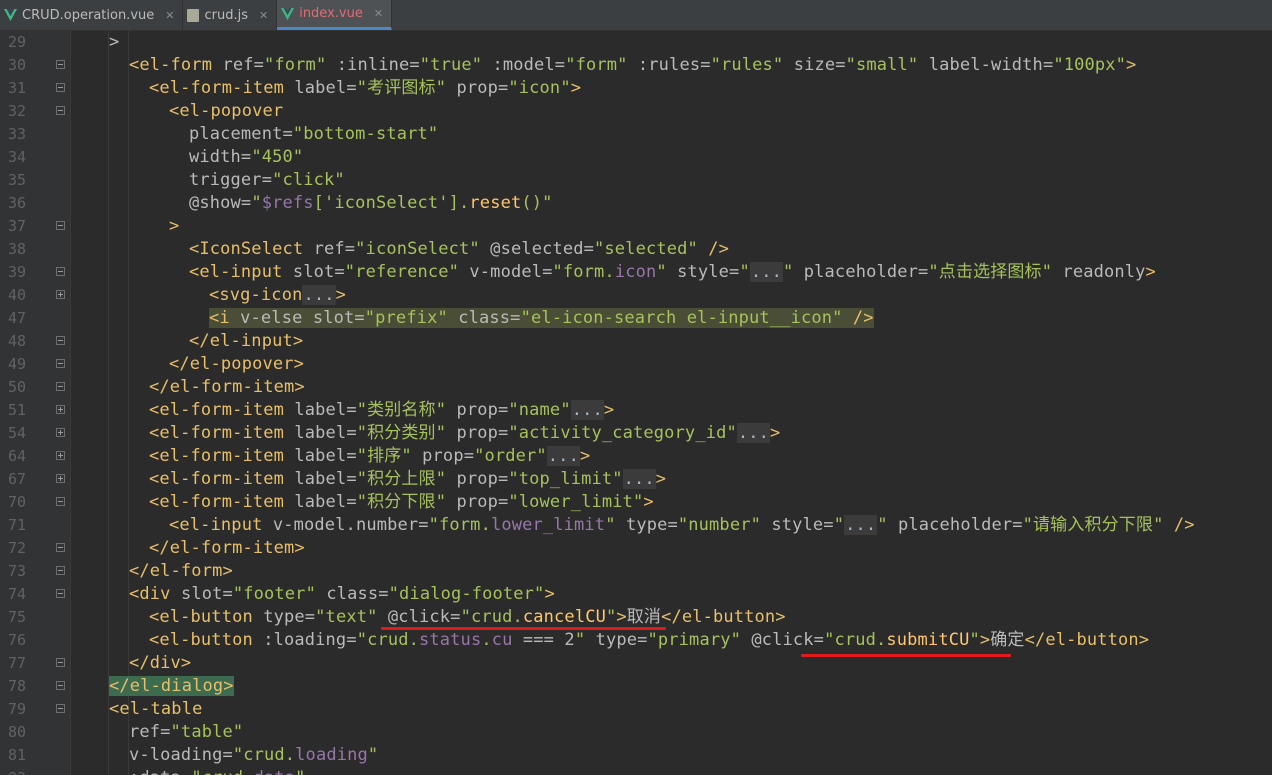 The height and width of the screenshot is (775, 1272). Describe the element at coordinates (486, 640) in the screenshot. I see `code-token: .` at that location.